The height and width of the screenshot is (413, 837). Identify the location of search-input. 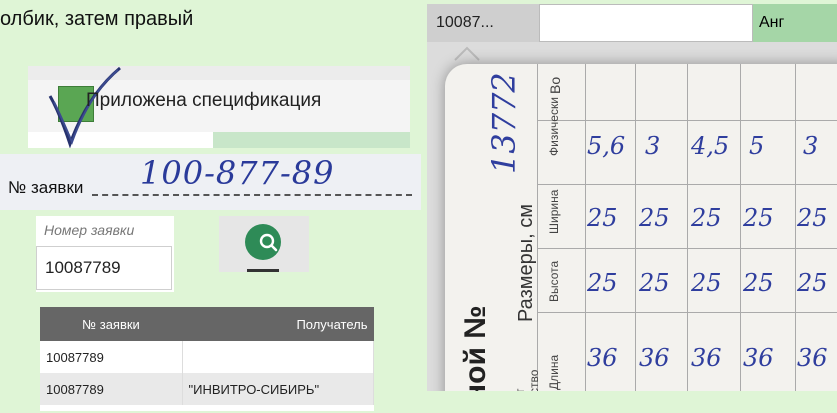
(646, 23).